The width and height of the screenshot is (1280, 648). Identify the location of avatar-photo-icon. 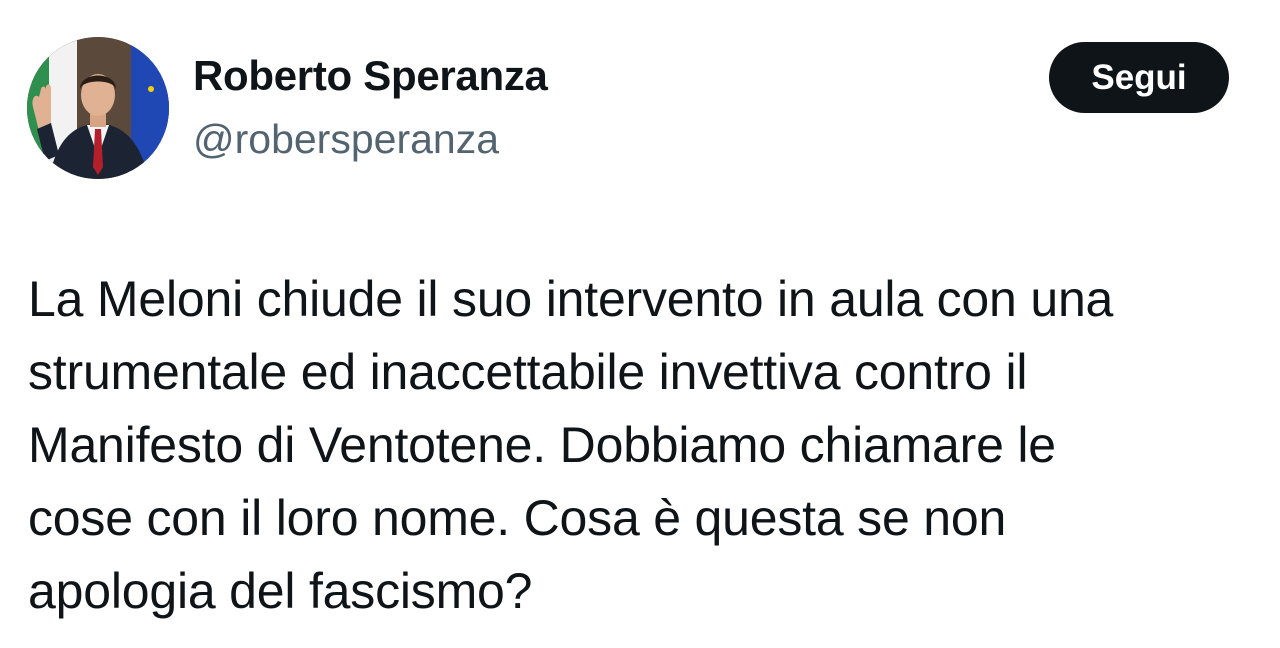
(98, 108).